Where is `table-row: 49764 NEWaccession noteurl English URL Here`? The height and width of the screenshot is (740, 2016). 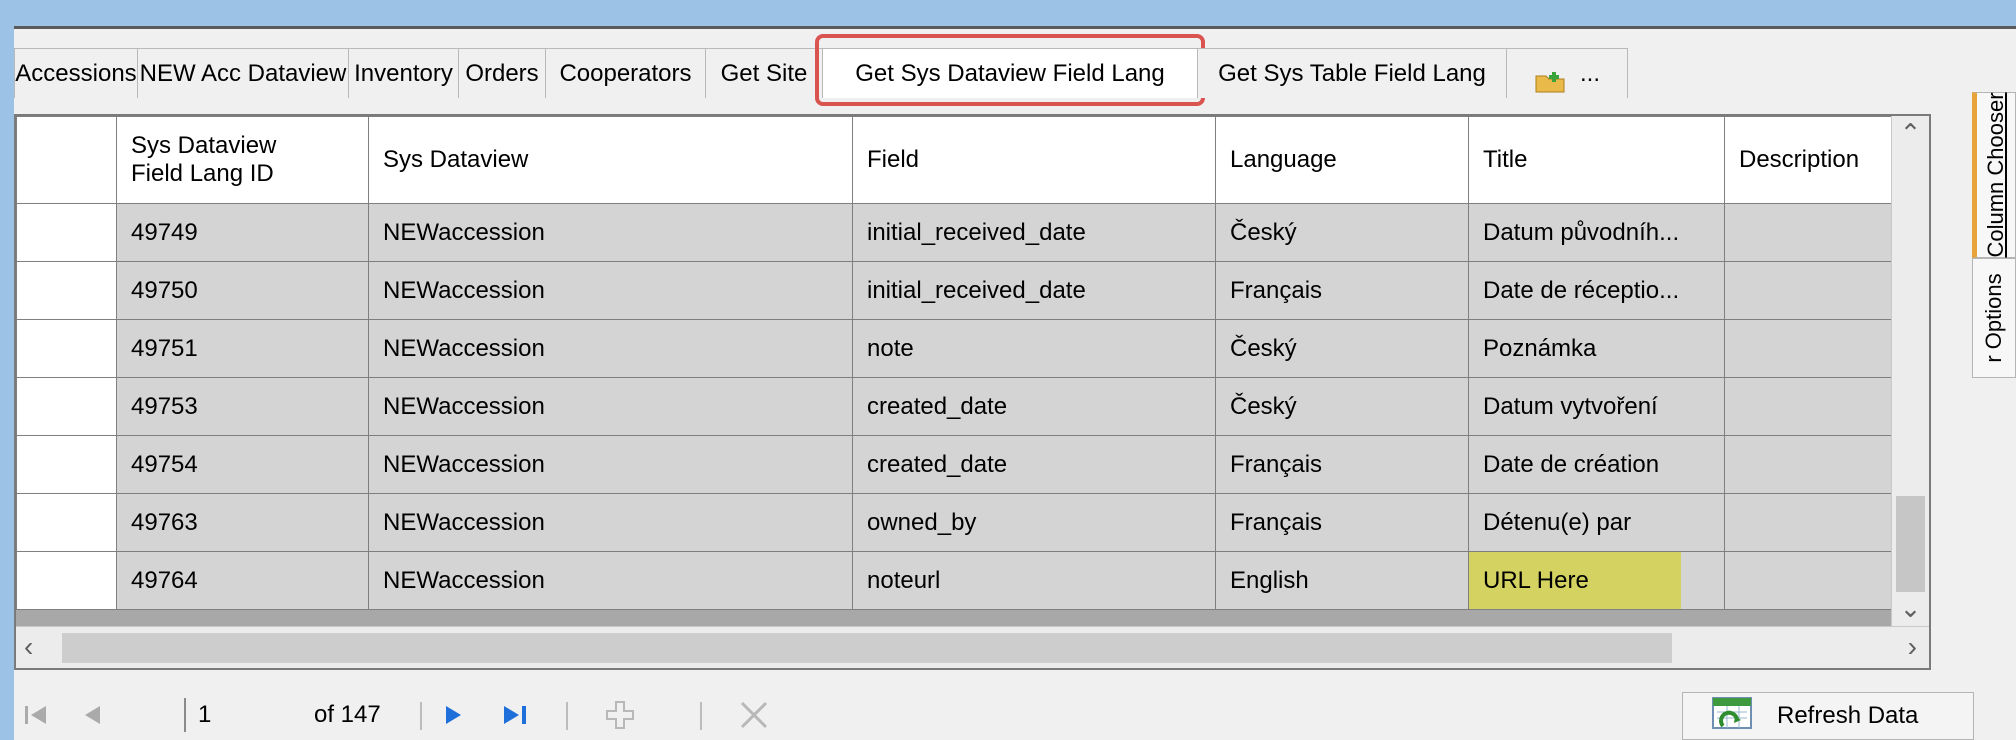
table-row: 49764 NEWaccession noteurl English URL Here is located at coordinates (964, 580).